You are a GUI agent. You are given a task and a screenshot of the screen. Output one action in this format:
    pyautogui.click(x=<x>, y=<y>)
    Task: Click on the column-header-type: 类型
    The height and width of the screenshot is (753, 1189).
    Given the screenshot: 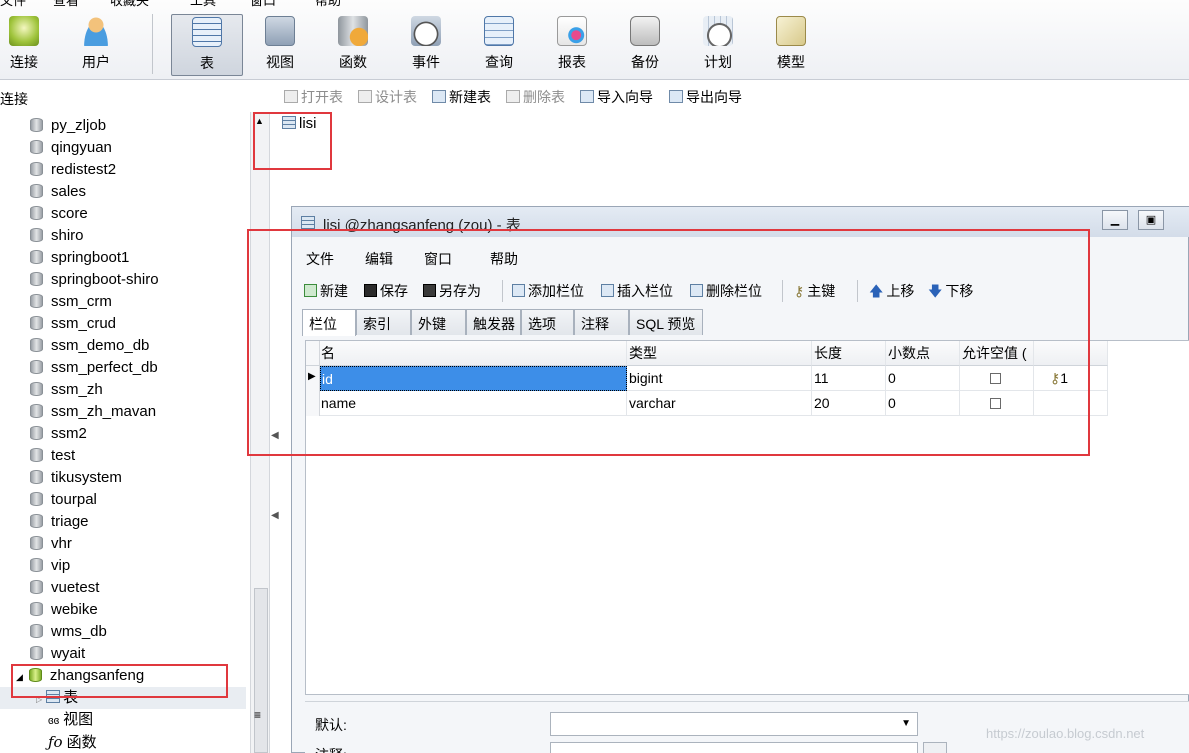 What is the action you would take?
    pyautogui.click(x=719, y=353)
    